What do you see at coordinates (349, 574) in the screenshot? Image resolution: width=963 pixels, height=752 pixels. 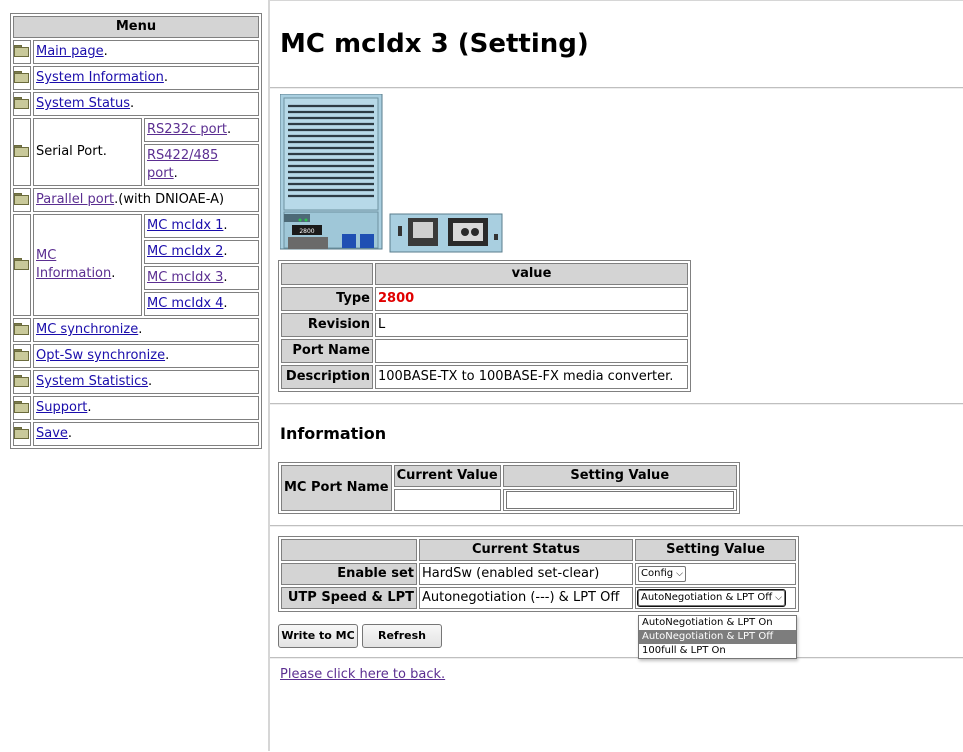 I see `row-label-enable-set: Enable set` at bounding box center [349, 574].